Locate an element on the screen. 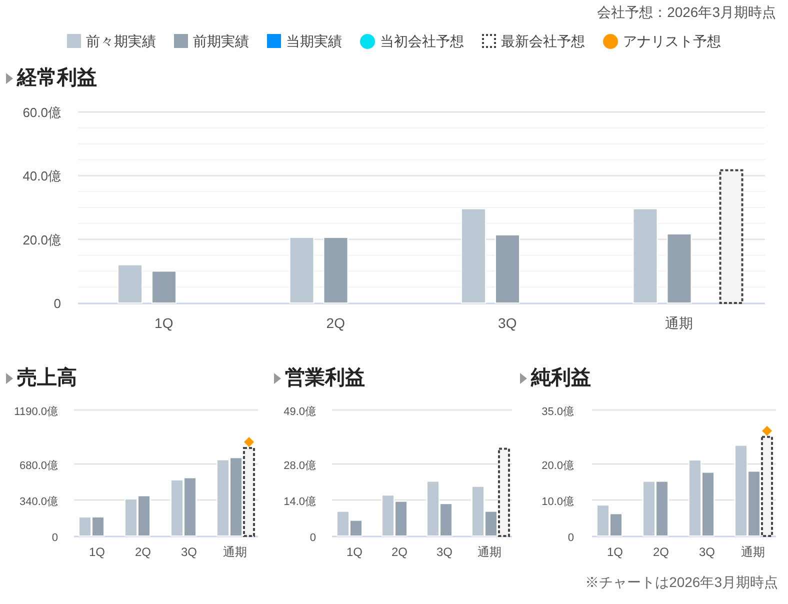 This screenshot has height=604, width=788. axis-tick-label: 40.0億 is located at coordinates (41, 176).